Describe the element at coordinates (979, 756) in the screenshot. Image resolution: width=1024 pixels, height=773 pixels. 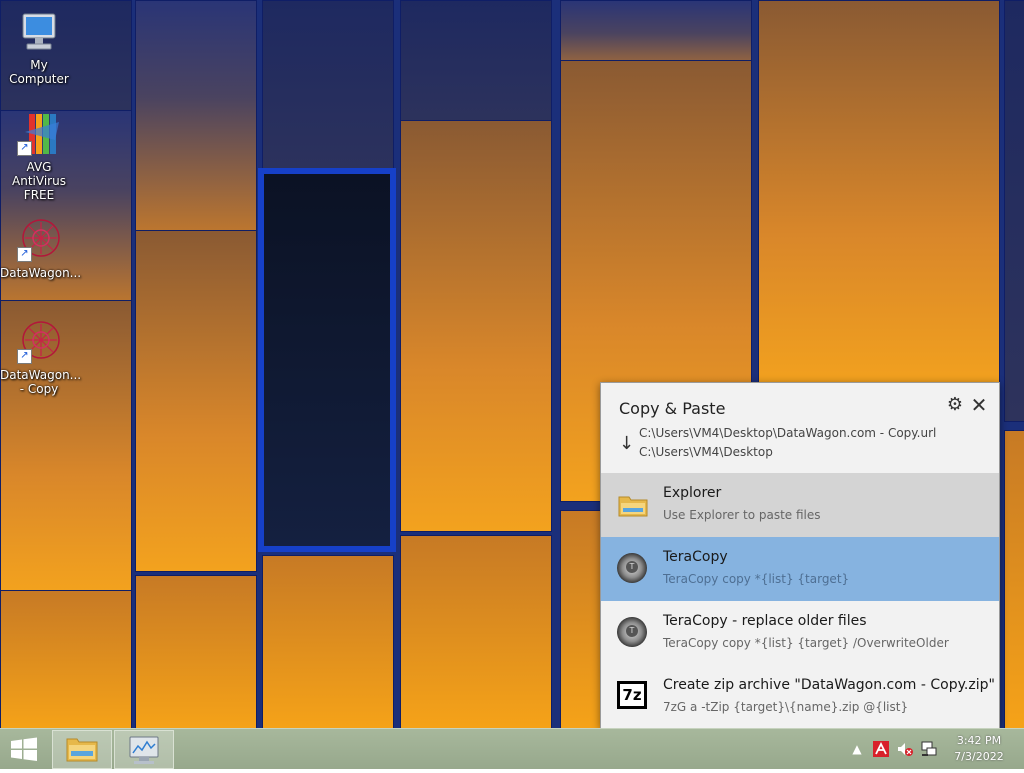
I see `clock-date: 7/3/2022` at that location.